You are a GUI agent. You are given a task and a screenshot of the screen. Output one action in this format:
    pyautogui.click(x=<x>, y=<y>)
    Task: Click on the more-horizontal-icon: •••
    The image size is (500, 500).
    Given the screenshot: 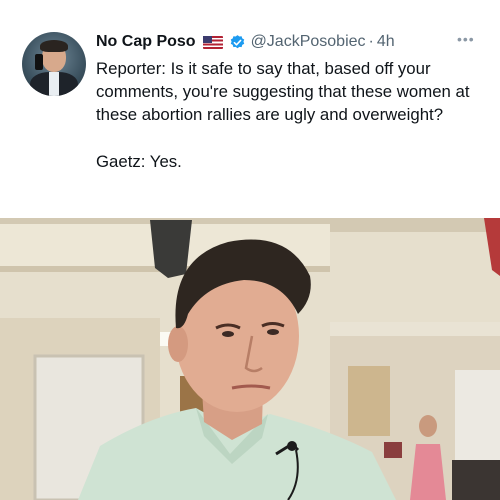 What is the action you would take?
    pyautogui.click(x=467, y=40)
    